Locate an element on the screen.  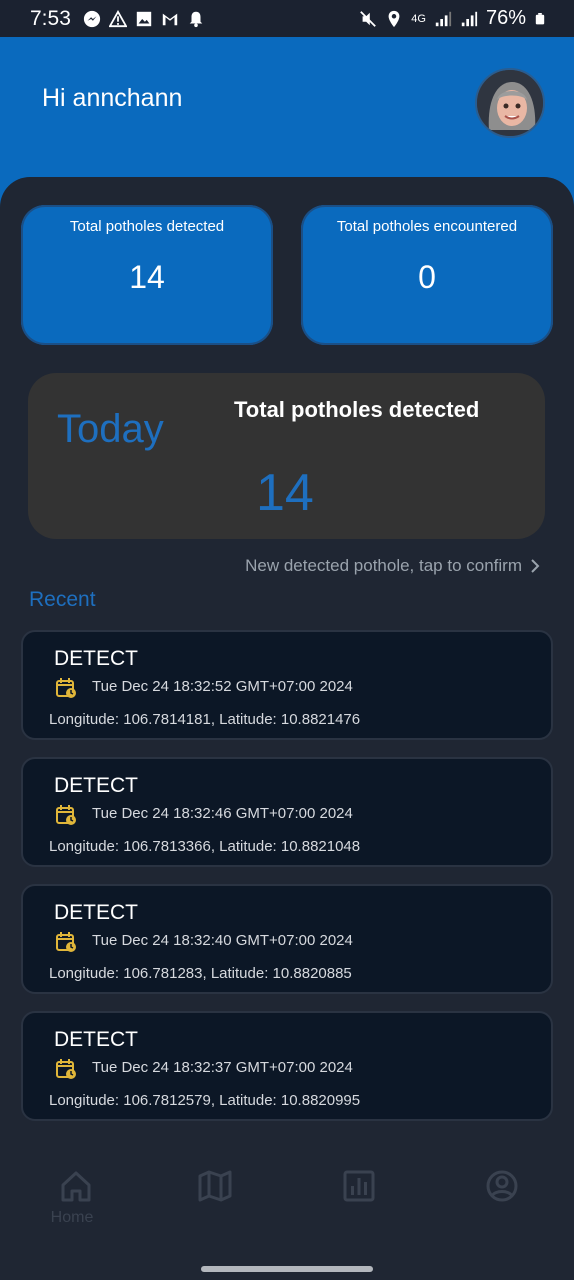
total-detected-label: Total potholes detected is located at coordinates (147, 226).